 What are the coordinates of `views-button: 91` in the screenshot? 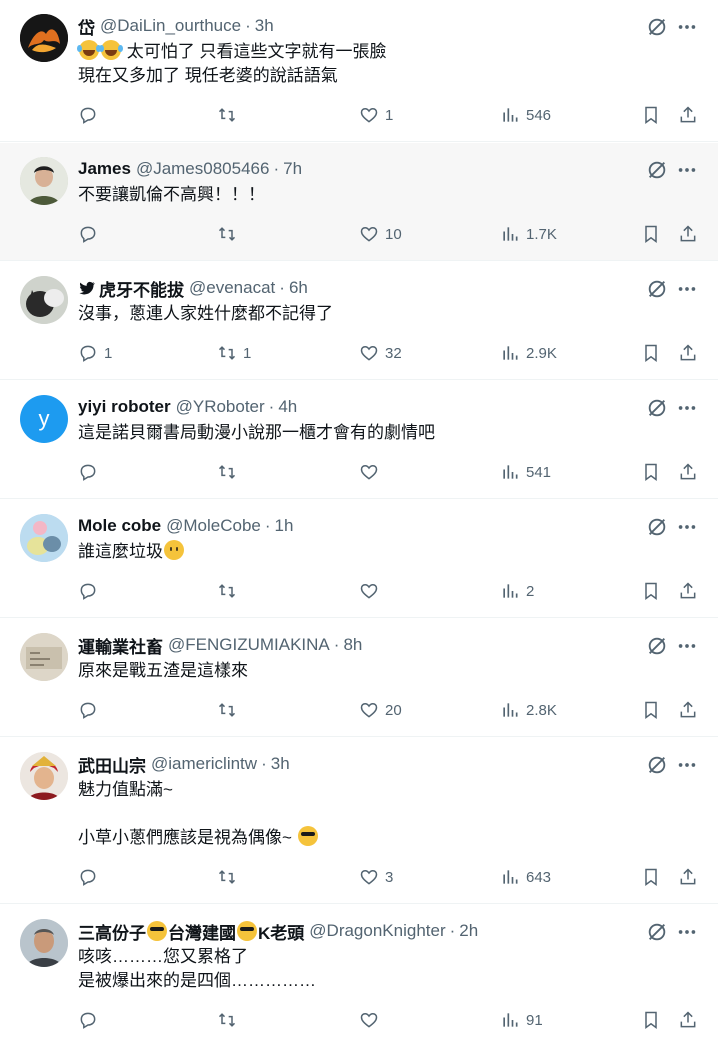 It's located at (521, 1020).